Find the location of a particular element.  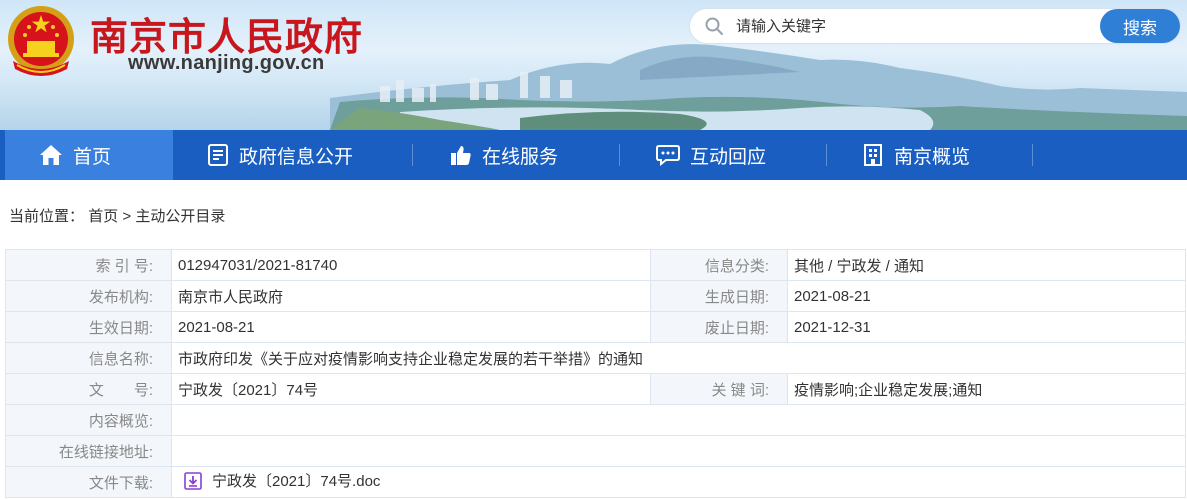

breadcrumb: 当前位置： 首页 > 主动公开目录 is located at coordinates (117, 215).